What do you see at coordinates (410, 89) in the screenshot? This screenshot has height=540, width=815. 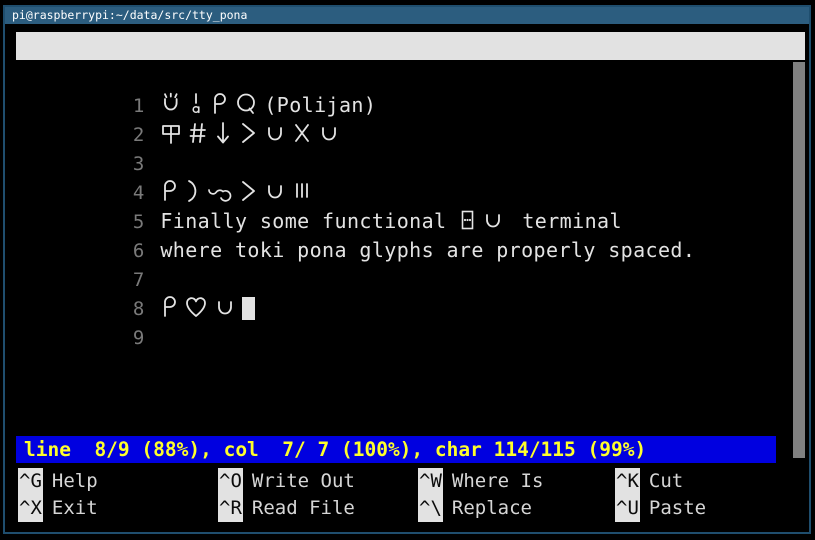 I see `editor-line: 1 (Polijan)` at bounding box center [410, 89].